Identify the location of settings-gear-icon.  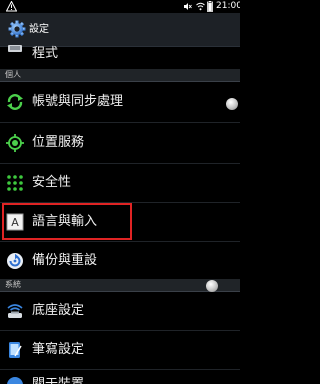
(17, 29).